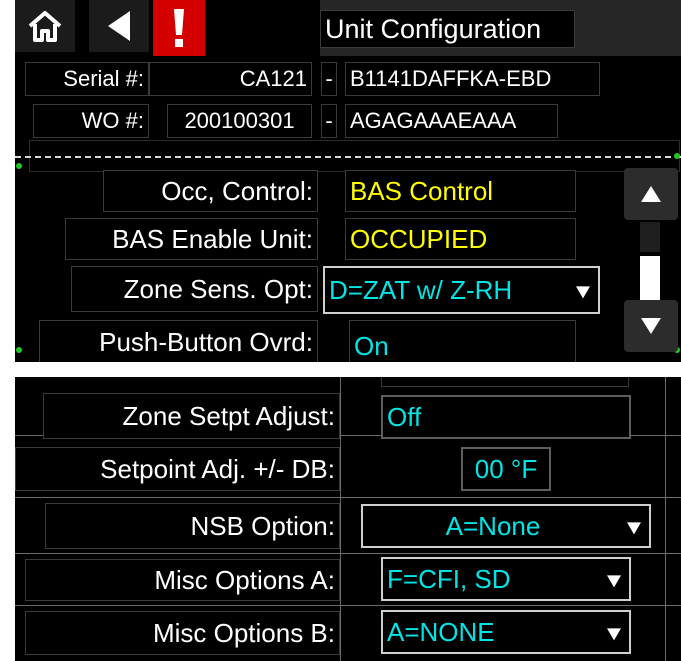  I want to click on misc-options-a-dropdown: F=CFI, SD, so click(506, 579).